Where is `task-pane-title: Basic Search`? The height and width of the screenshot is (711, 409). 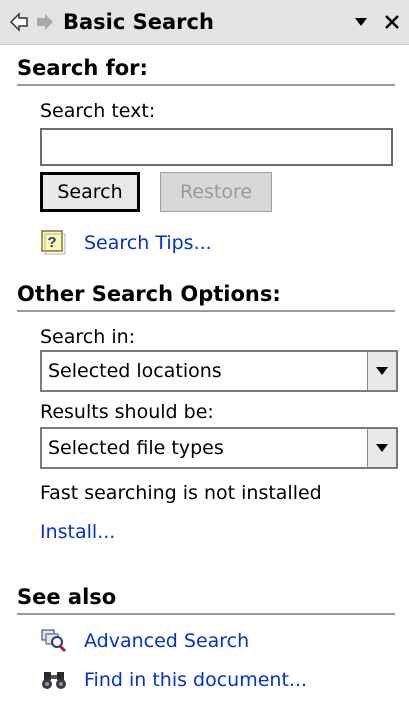
task-pane-title: Basic Search is located at coordinates (138, 22).